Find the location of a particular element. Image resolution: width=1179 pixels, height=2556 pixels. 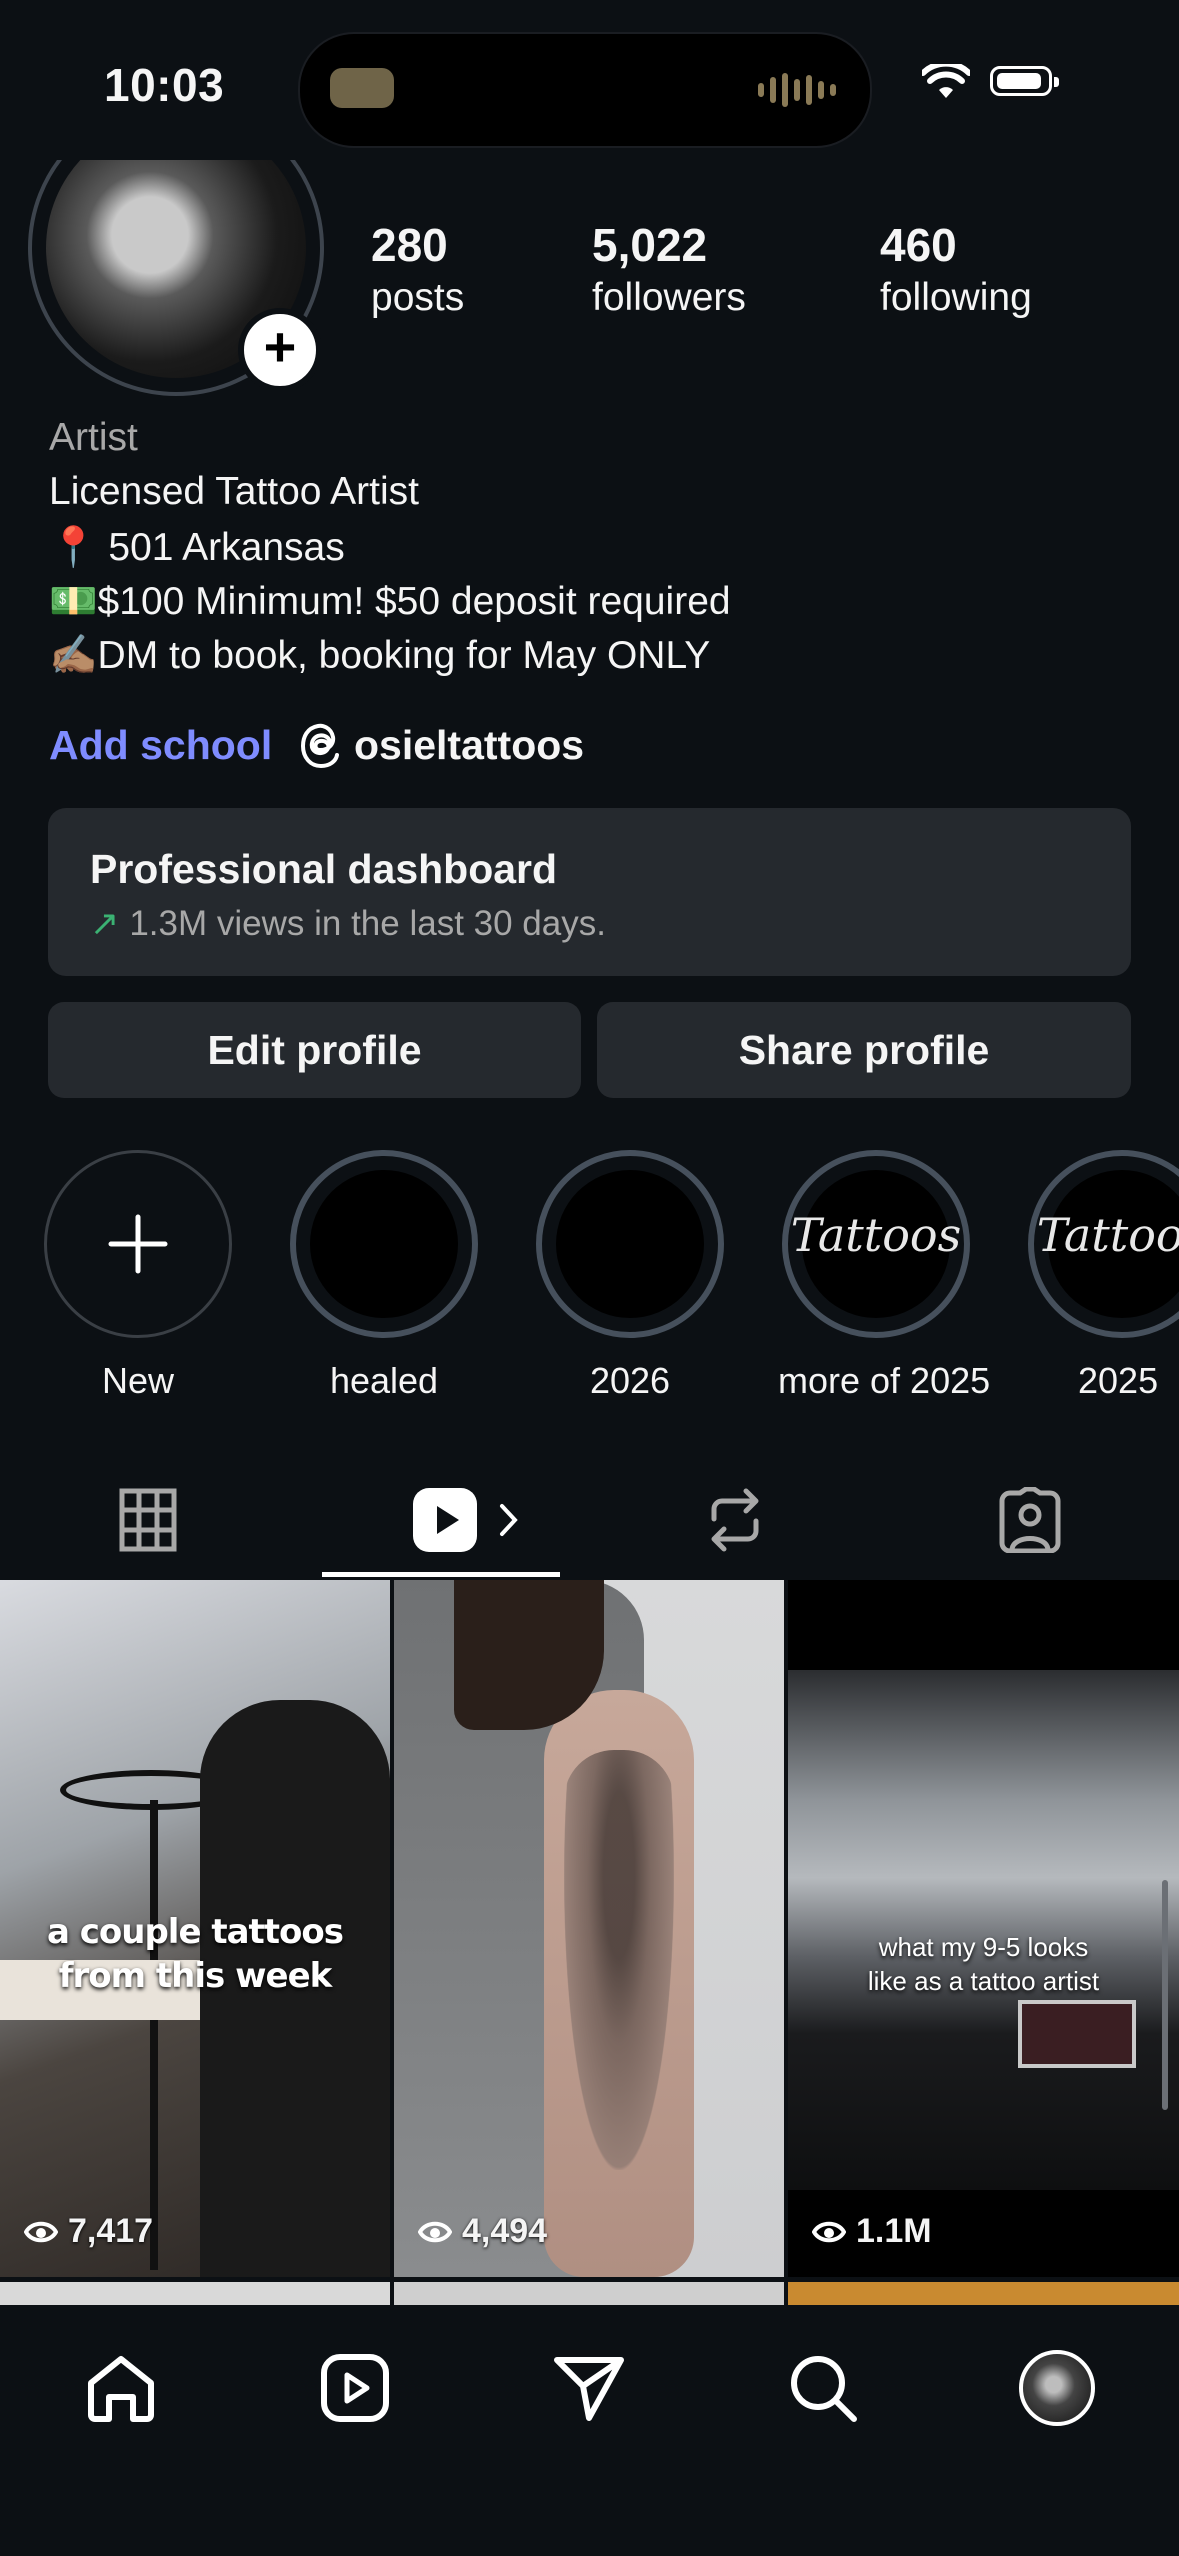

tab-reels is located at coordinates (465, 1520).